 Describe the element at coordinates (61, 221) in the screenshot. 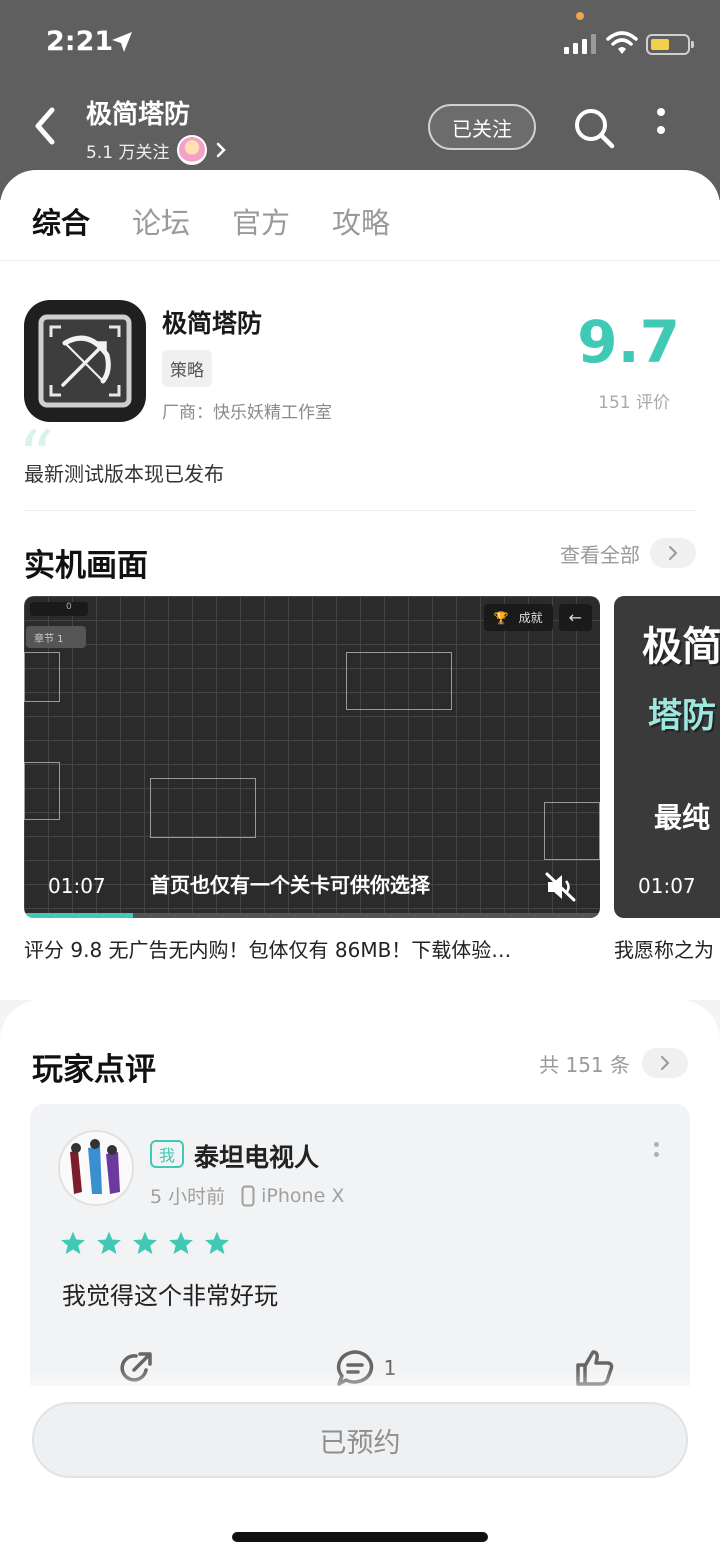

I see `tab-overview: 综合` at that location.